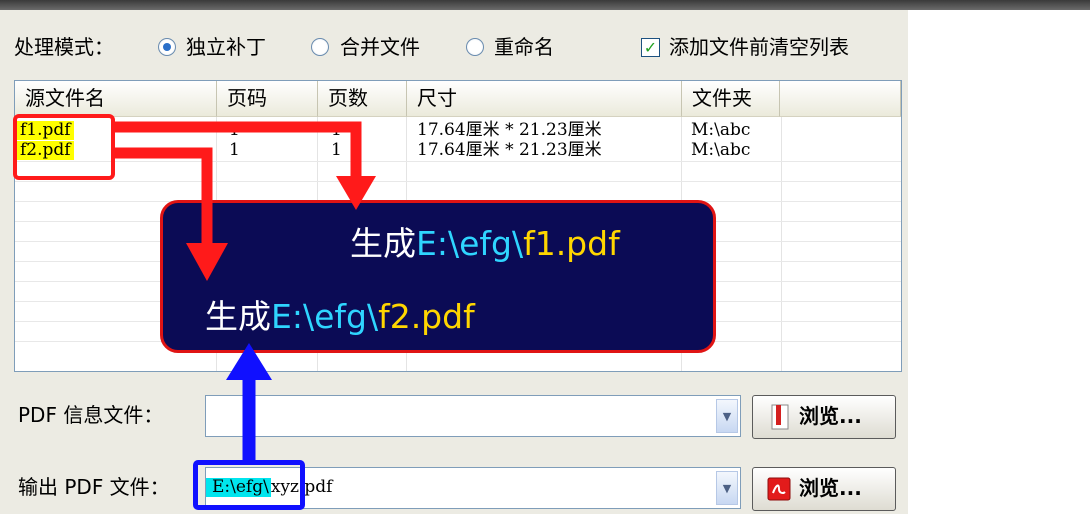  I want to click on output-path-annotation-box, so click(249, 485).